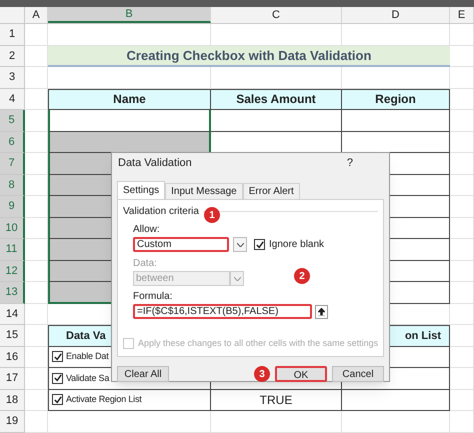 The image size is (474, 433). What do you see at coordinates (146, 230) in the screenshot?
I see `field-label: Allow:` at bounding box center [146, 230].